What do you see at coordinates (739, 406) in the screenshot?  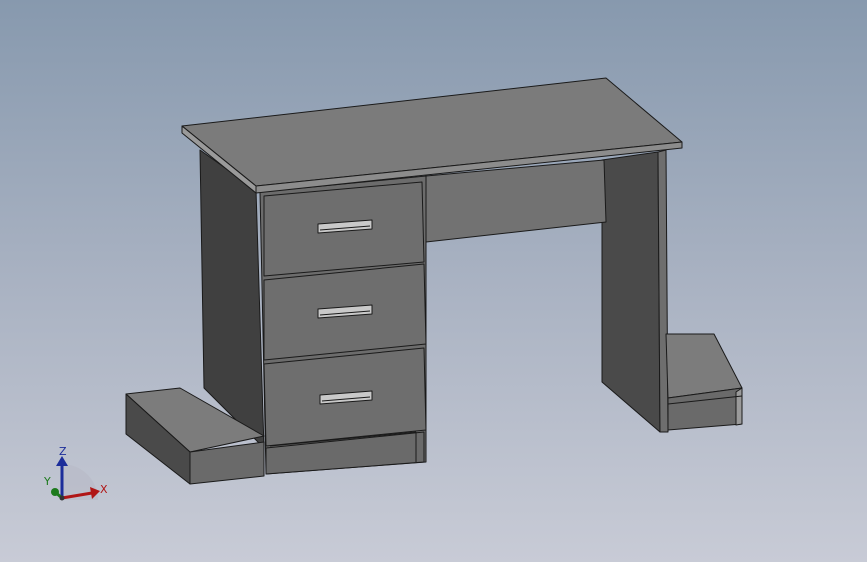 I see `right-base-side` at bounding box center [739, 406].